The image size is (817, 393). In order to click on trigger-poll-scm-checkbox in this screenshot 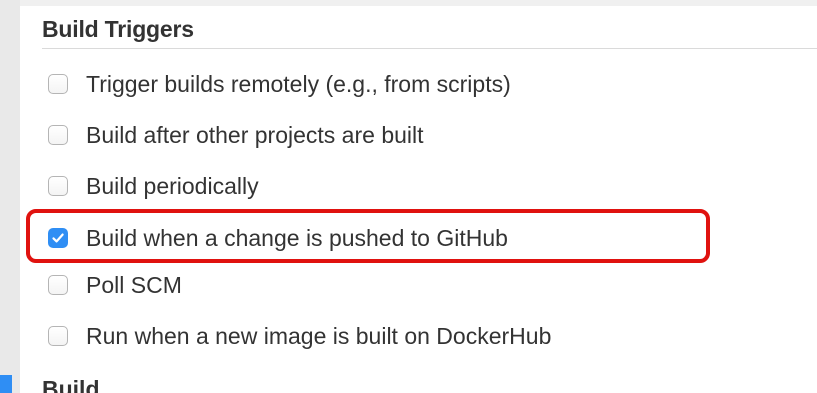, I will do `click(58, 285)`.